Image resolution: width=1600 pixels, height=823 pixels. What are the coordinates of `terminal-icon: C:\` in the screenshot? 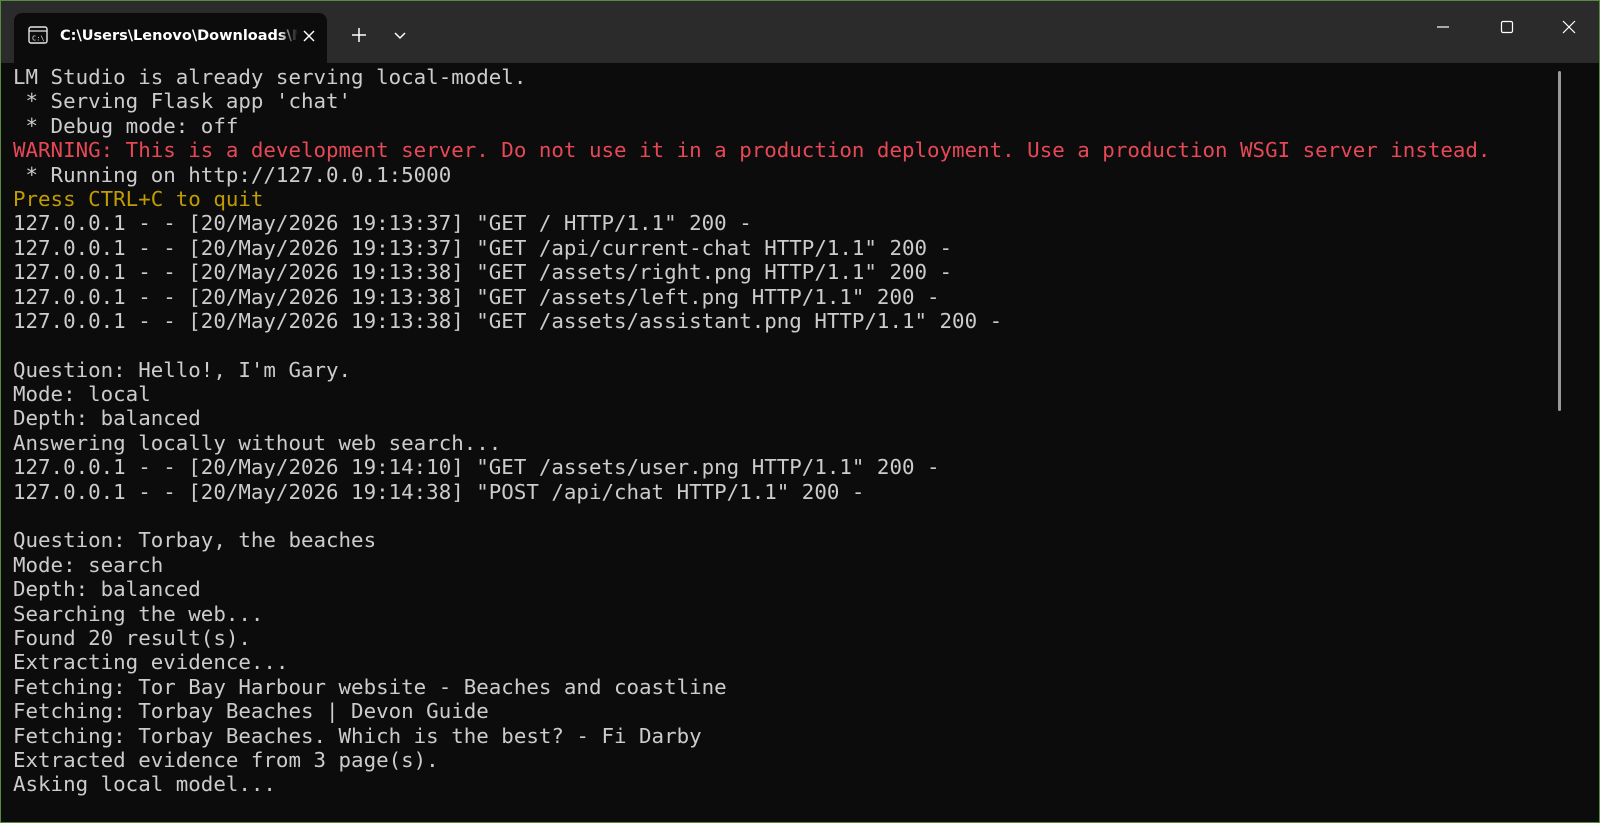 It's located at (38, 35).